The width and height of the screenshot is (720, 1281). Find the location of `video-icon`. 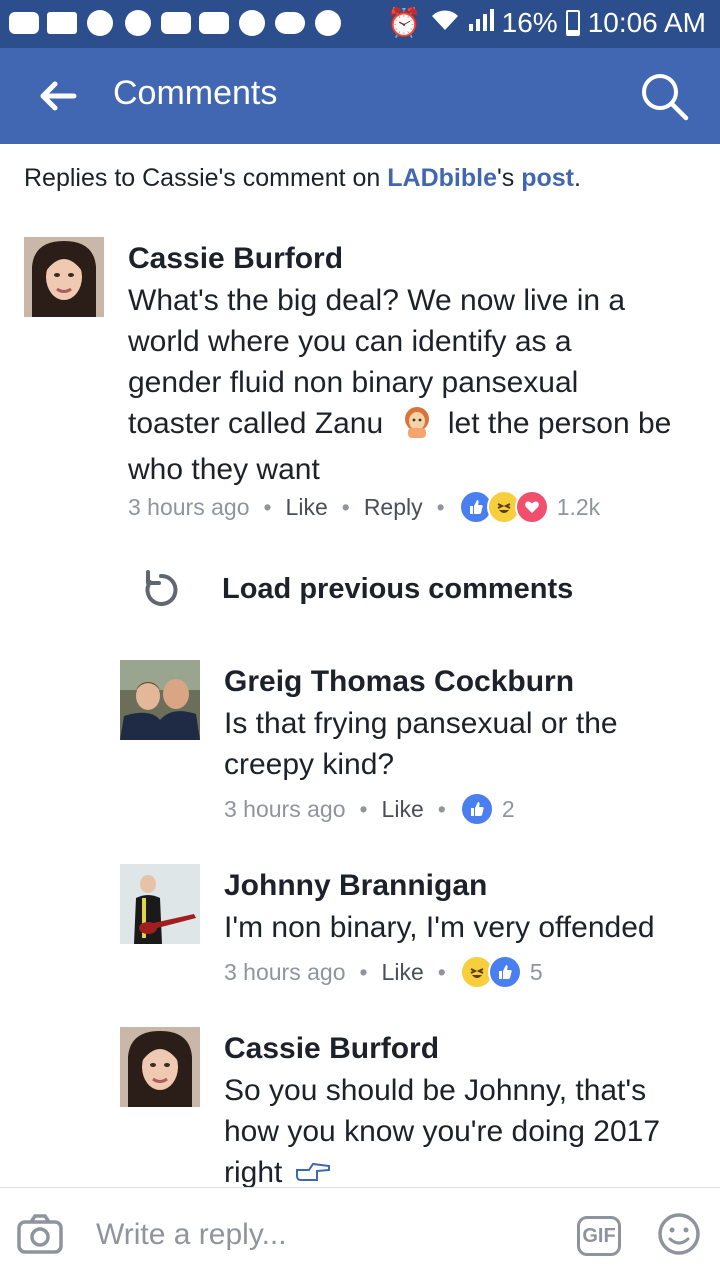

video-icon is located at coordinates (176, 23).